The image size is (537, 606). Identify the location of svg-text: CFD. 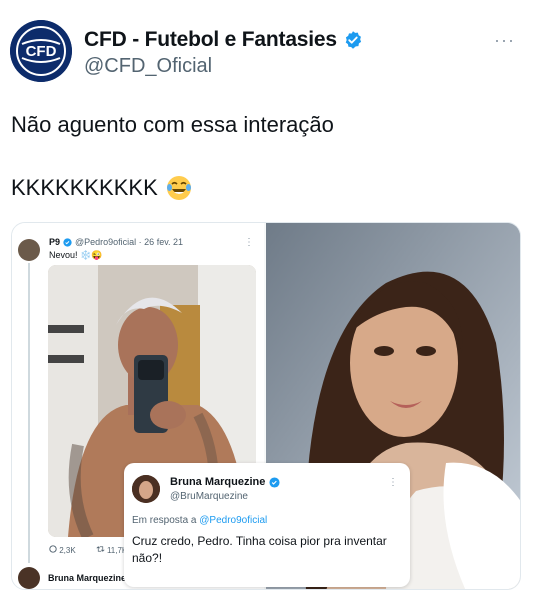
(41, 51).